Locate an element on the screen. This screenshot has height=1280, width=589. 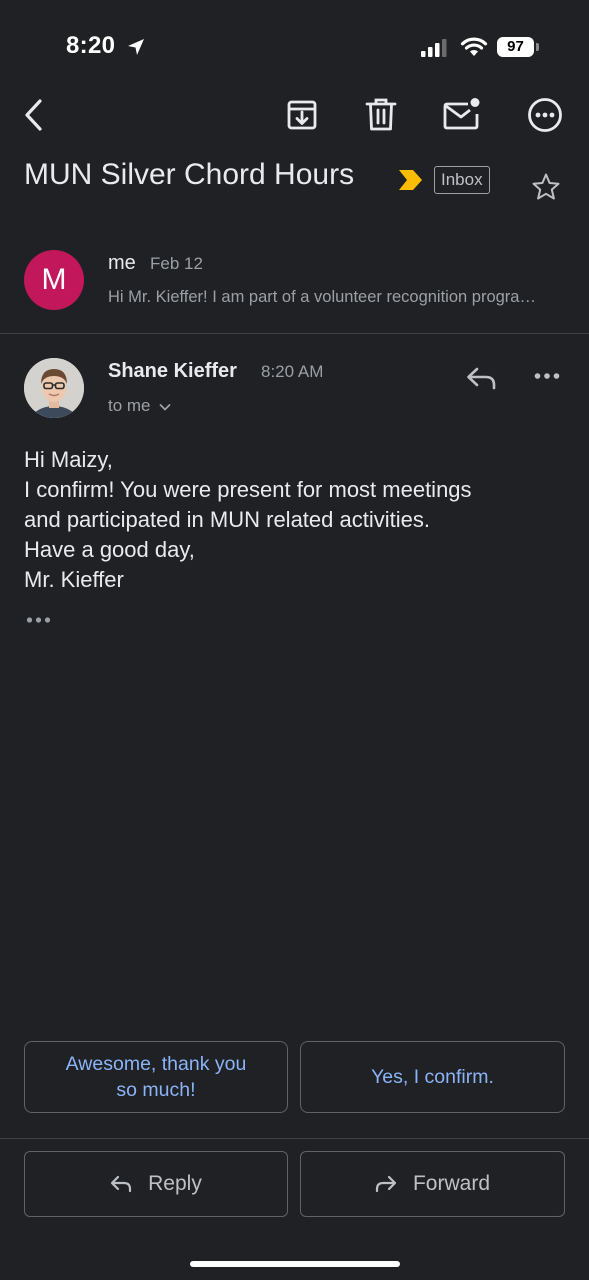
location-arrow-icon is located at coordinates (136, 47).